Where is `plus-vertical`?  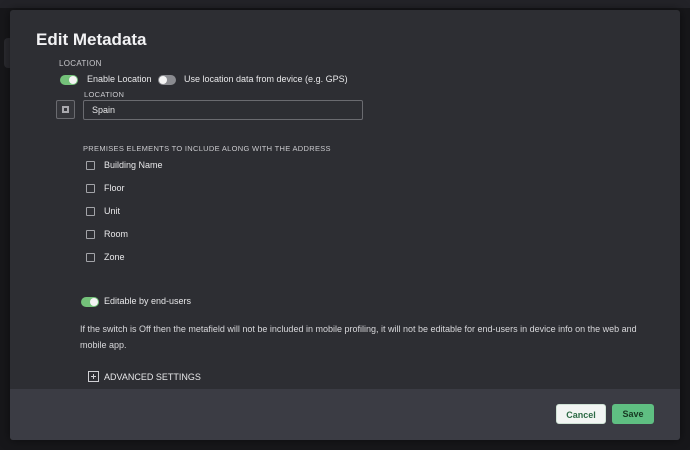
plus-vertical is located at coordinates (93, 376).